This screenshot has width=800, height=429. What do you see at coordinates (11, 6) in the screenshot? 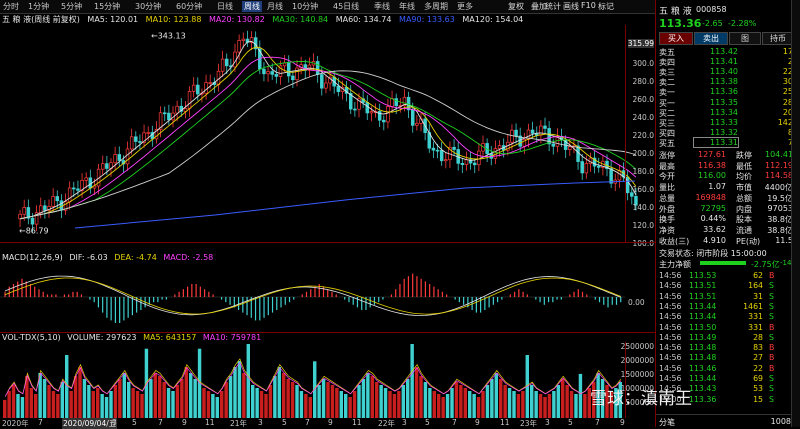
I see `timeframe-tab: 分时` at bounding box center [11, 6].